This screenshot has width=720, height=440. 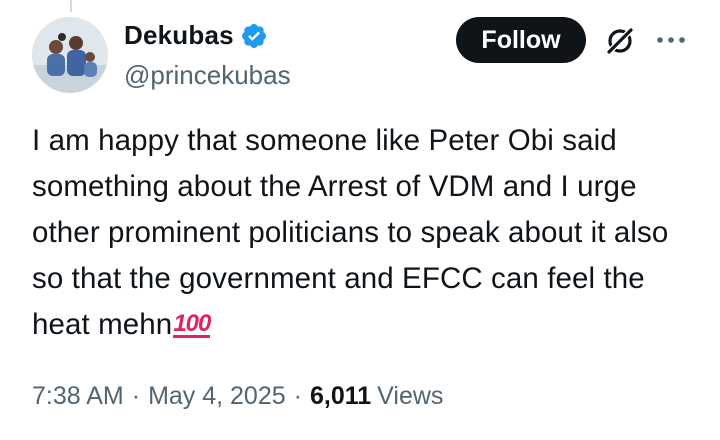 What do you see at coordinates (671, 40) in the screenshot?
I see `more-options-icon` at bounding box center [671, 40].